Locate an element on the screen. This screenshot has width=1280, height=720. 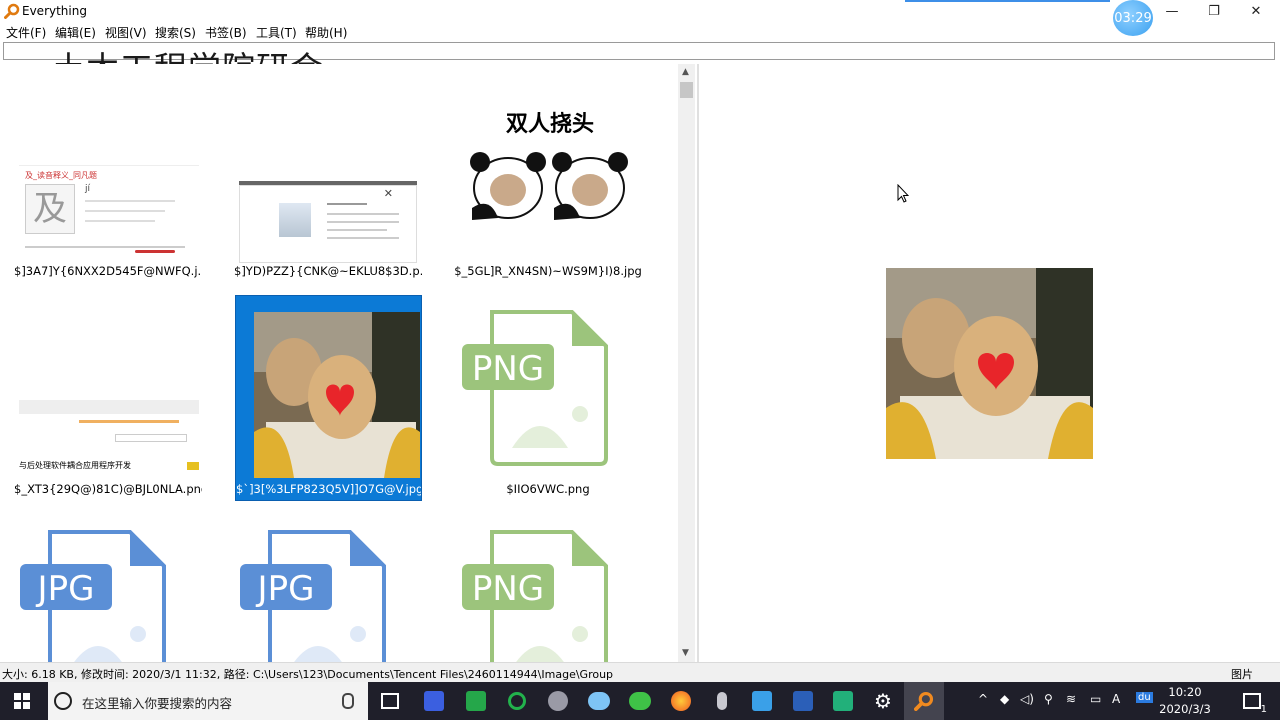
green-app-icon is located at coordinates (476, 701).